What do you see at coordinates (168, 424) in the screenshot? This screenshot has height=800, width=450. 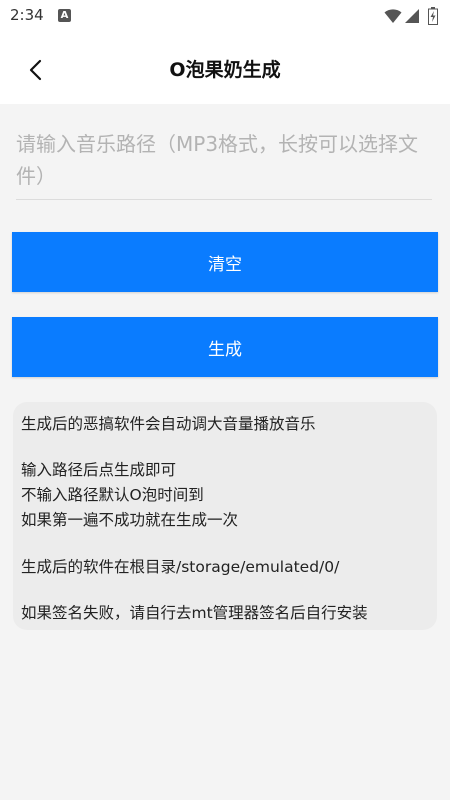 I see `info-line-auto-volume: 生成后的恶搞软件会自动调大音量播放音乐` at bounding box center [168, 424].